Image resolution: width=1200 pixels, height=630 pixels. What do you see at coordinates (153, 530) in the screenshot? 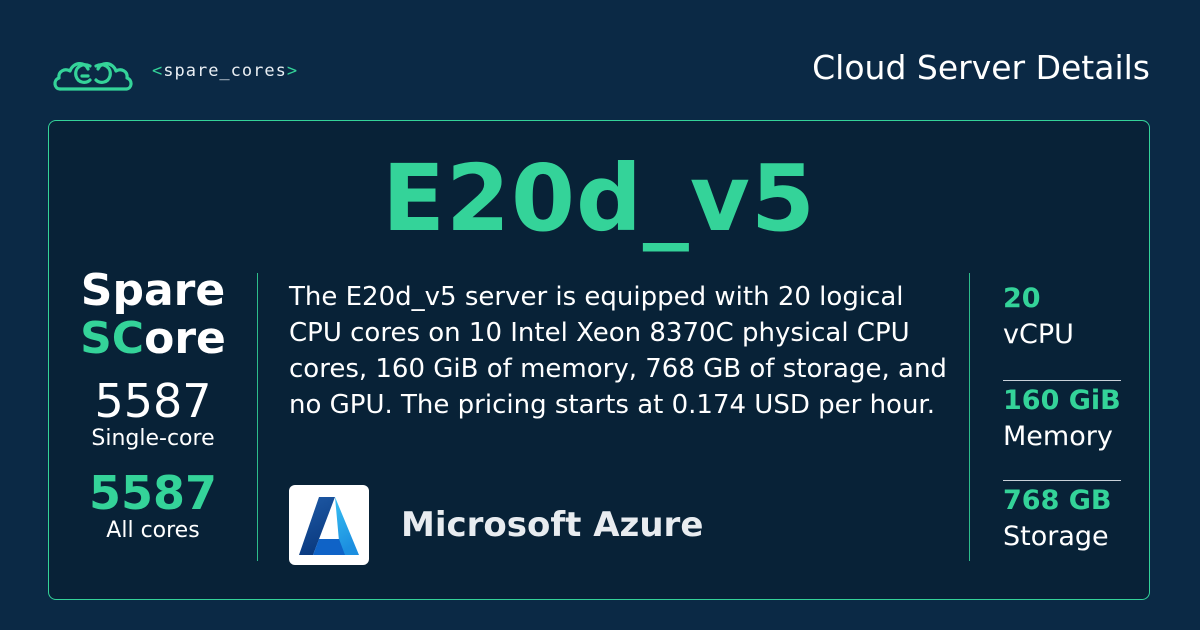
I see `all-cores-label: All cores` at bounding box center [153, 530].